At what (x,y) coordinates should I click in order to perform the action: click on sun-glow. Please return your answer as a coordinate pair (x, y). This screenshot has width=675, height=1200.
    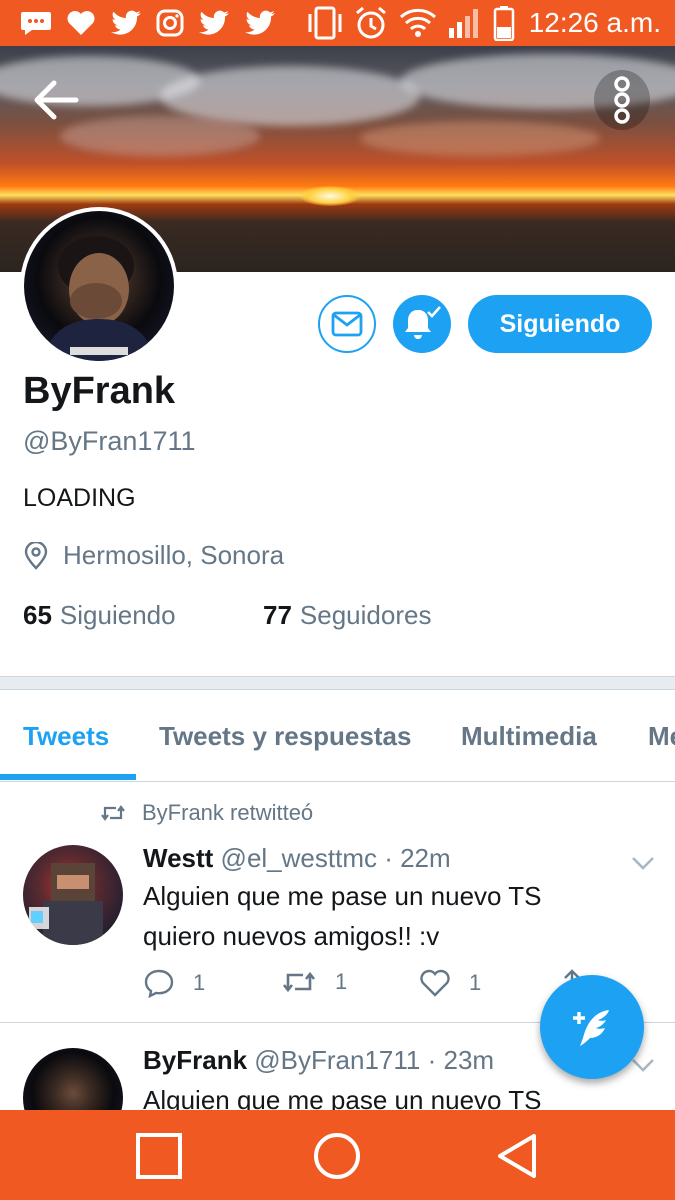
    Looking at the image, I should click on (330, 196).